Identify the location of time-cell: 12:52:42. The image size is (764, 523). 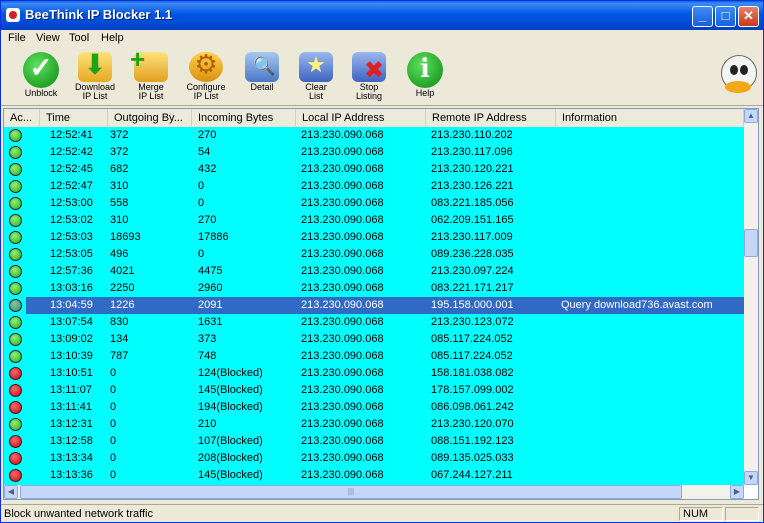
(71, 152).